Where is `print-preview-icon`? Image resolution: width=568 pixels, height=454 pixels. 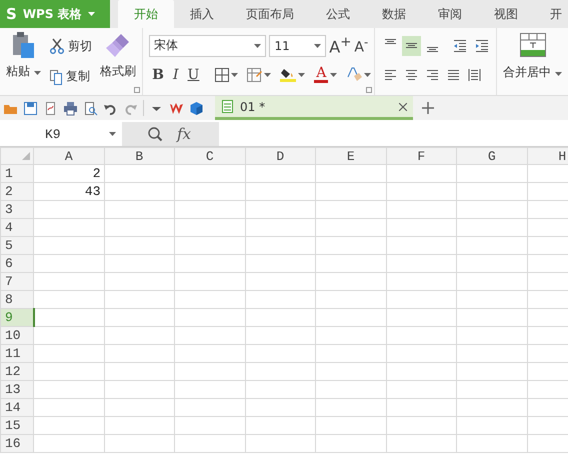
print-preview-icon is located at coordinates (90, 108).